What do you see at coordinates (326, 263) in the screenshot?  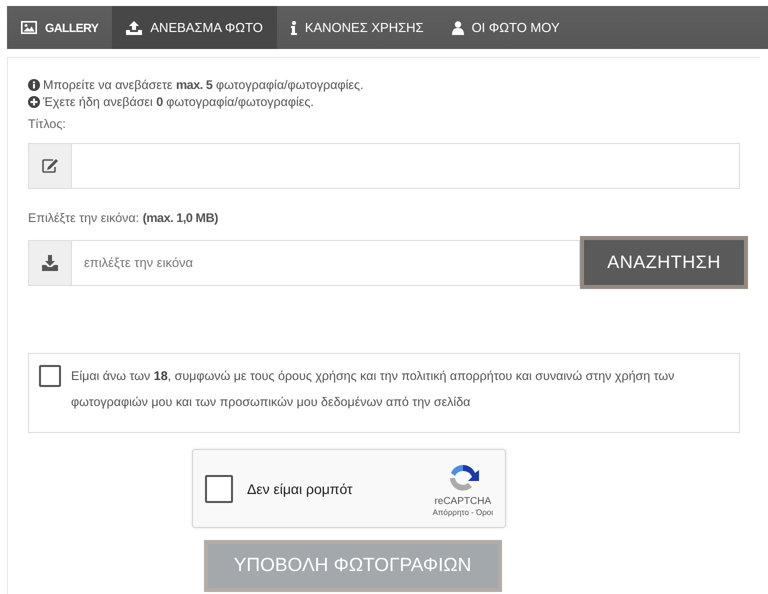 I see `image-field: επιλέξτε την εικόνα` at bounding box center [326, 263].